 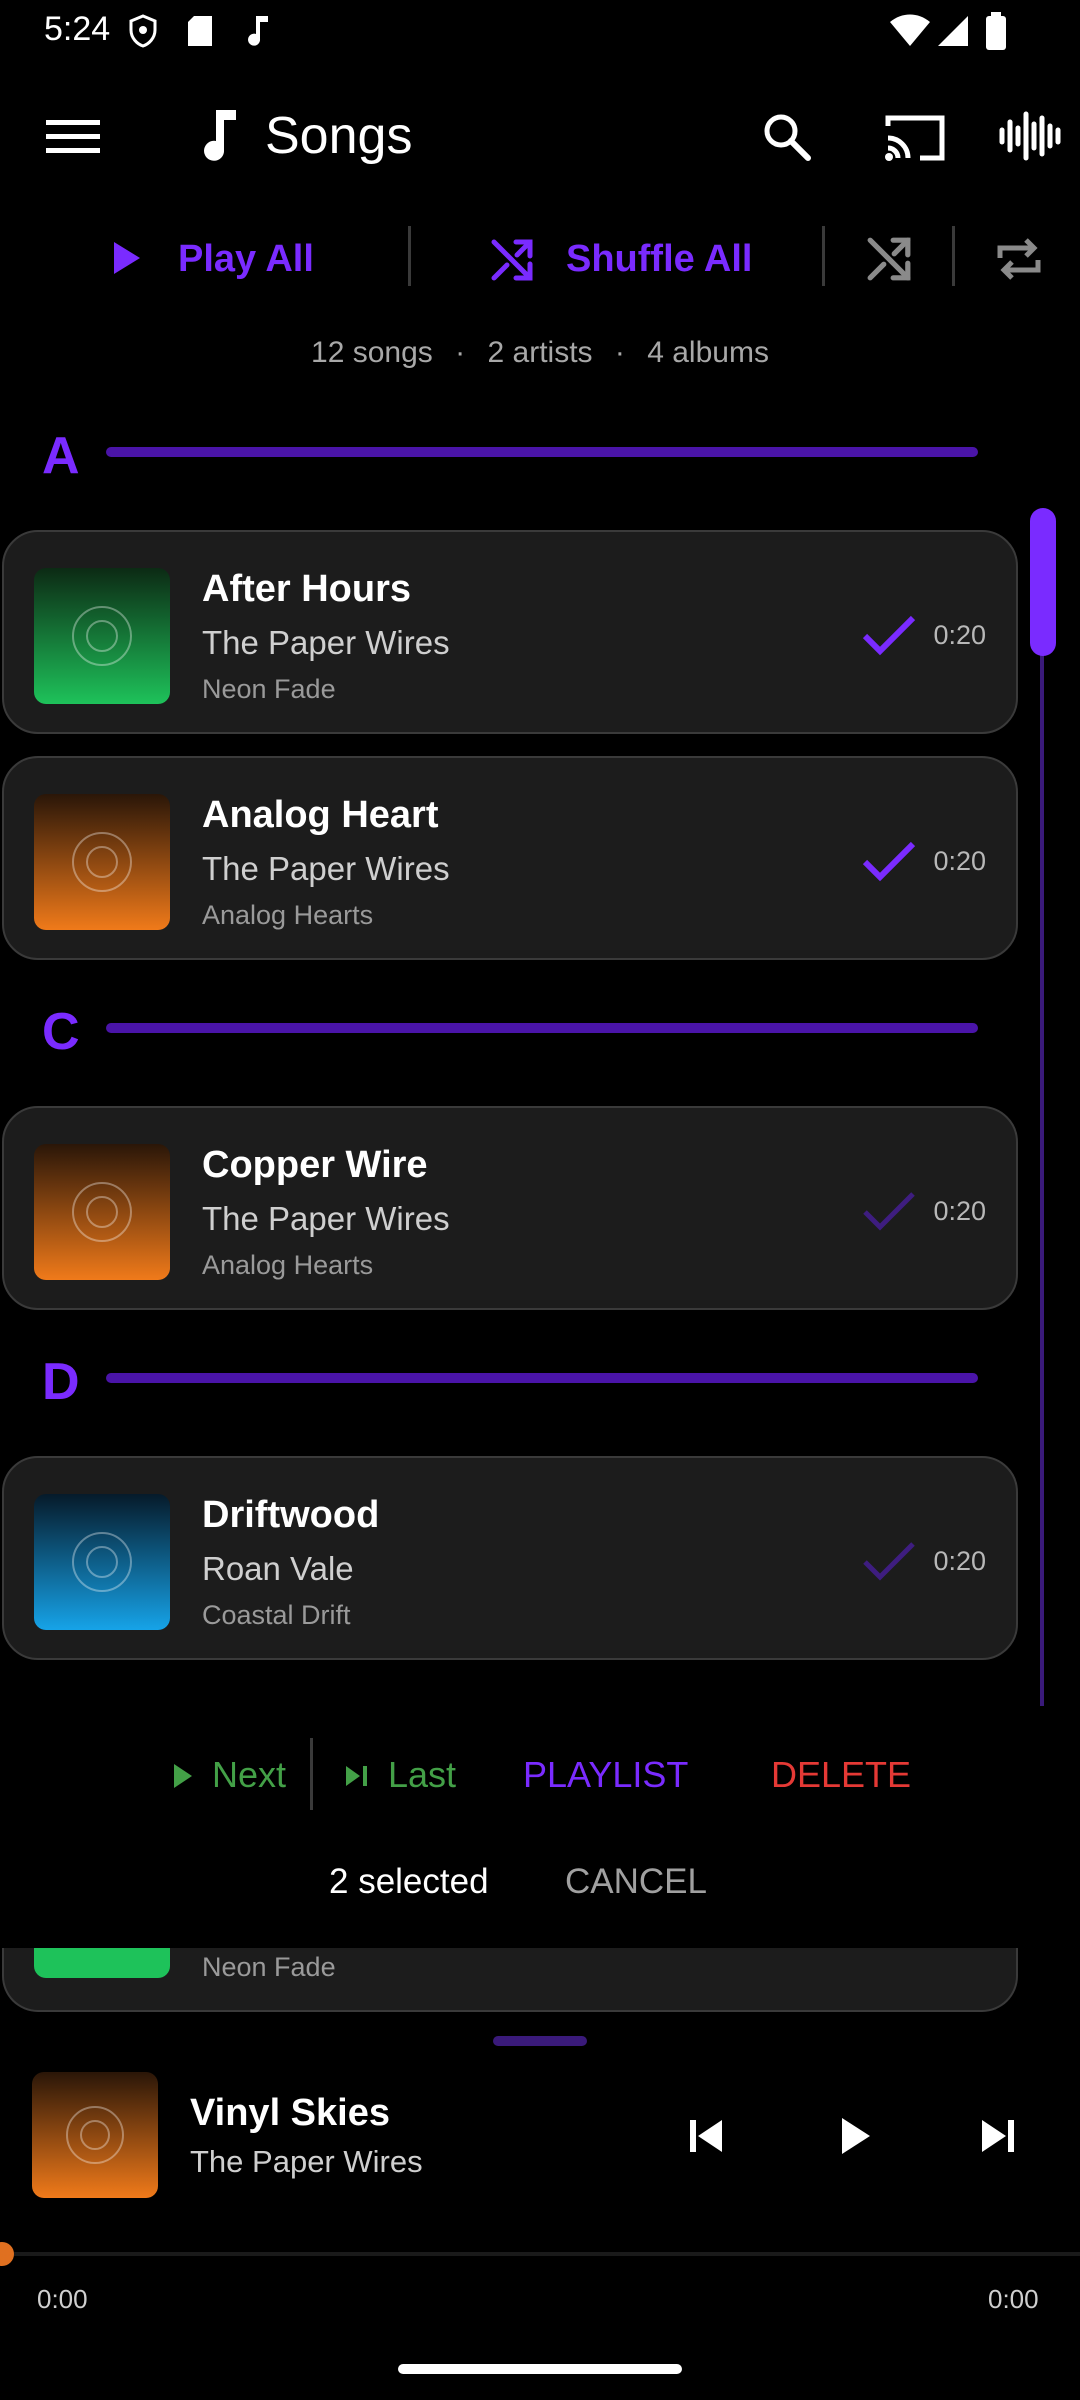 What do you see at coordinates (1032, 136) in the screenshot?
I see `waveform-icon` at bounding box center [1032, 136].